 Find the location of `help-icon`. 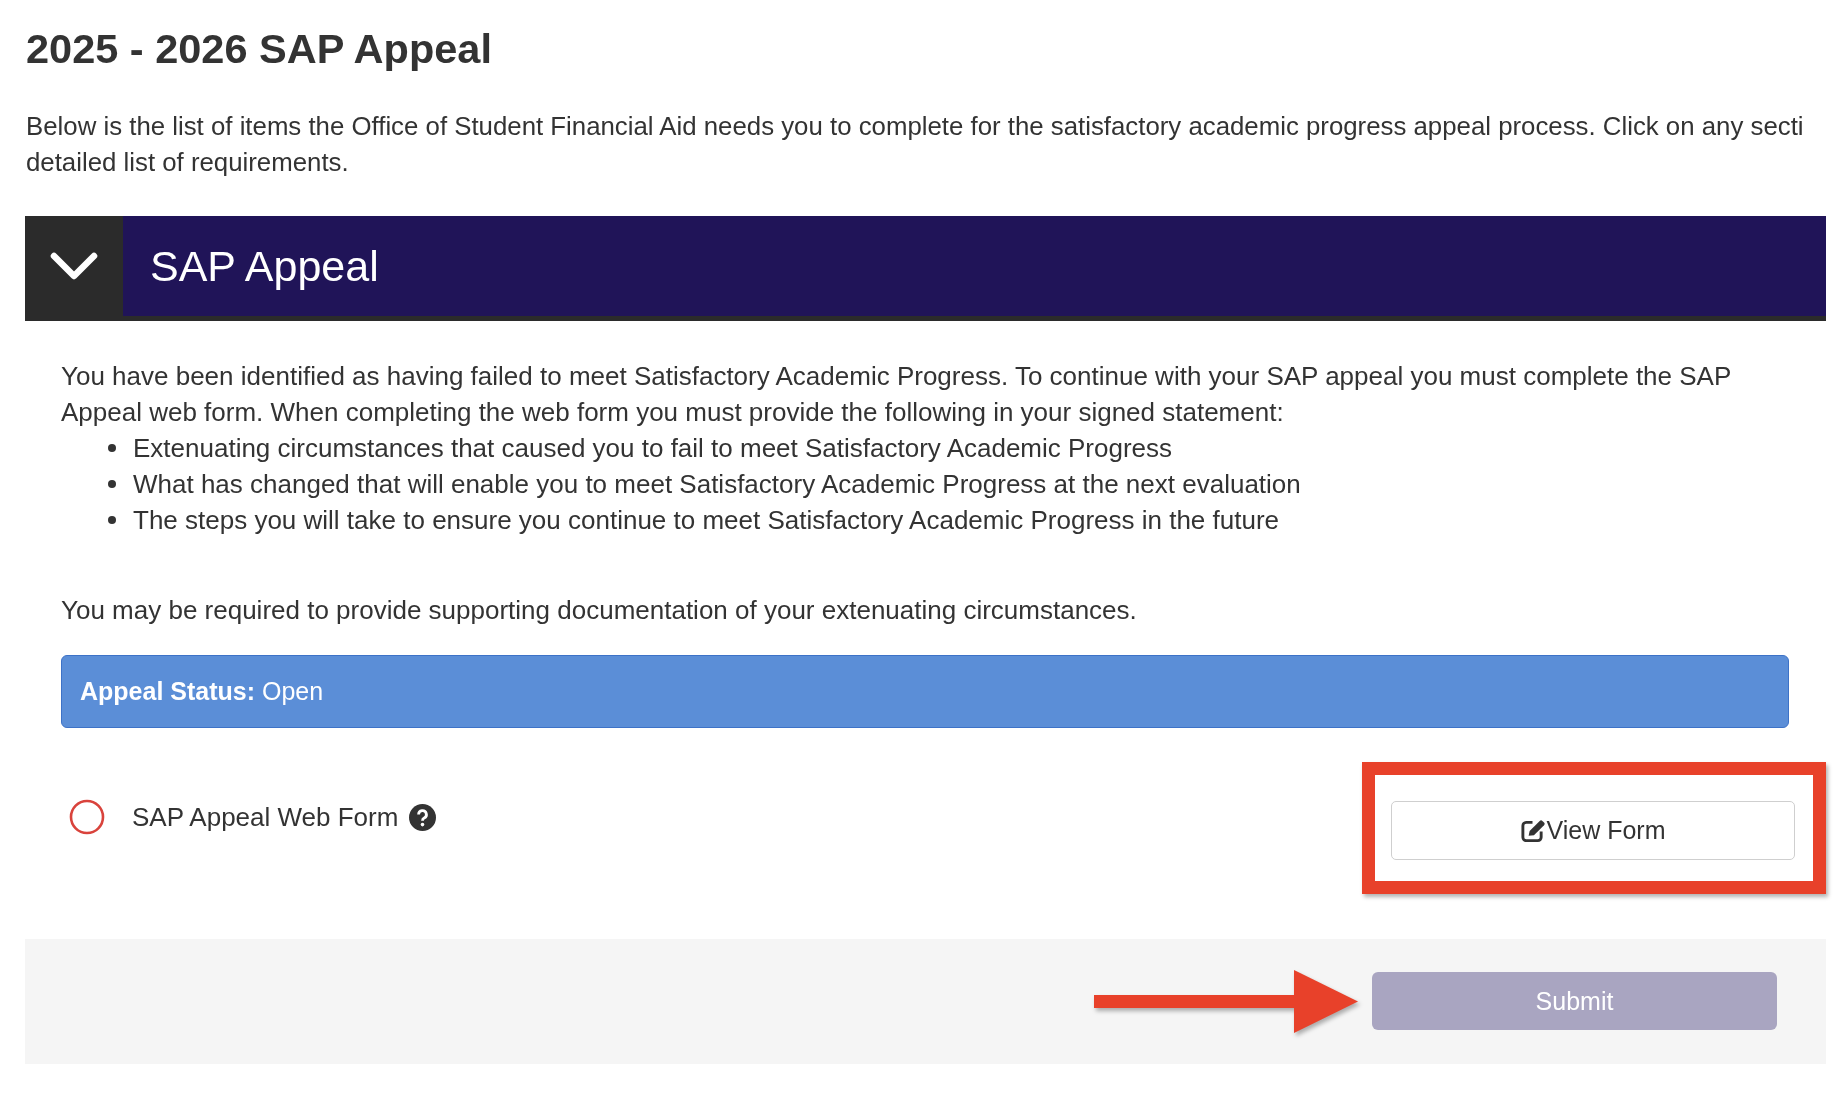

help-icon is located at coordinates (423, 817).